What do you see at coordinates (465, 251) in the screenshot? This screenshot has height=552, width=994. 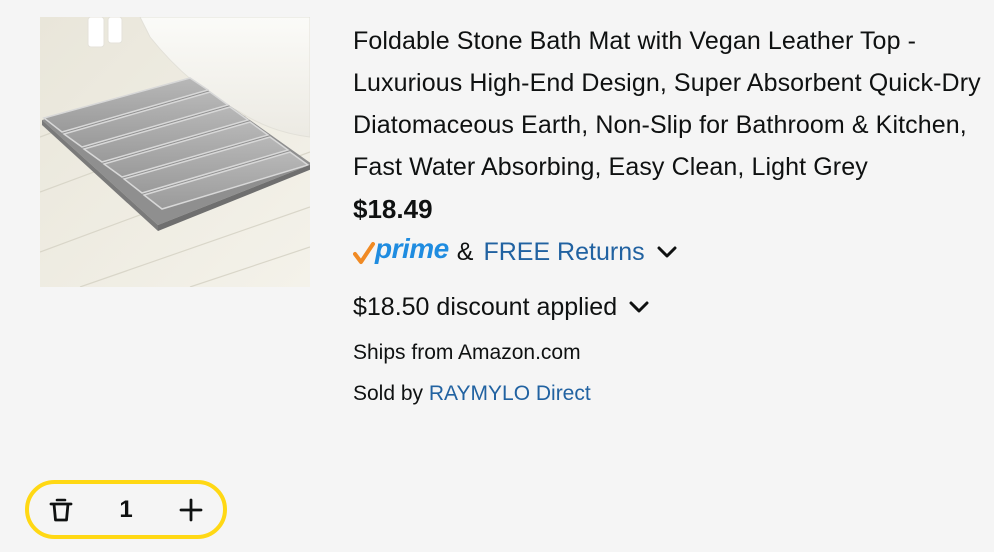 I see `ampersand: &` at bounding box center [465, 251].